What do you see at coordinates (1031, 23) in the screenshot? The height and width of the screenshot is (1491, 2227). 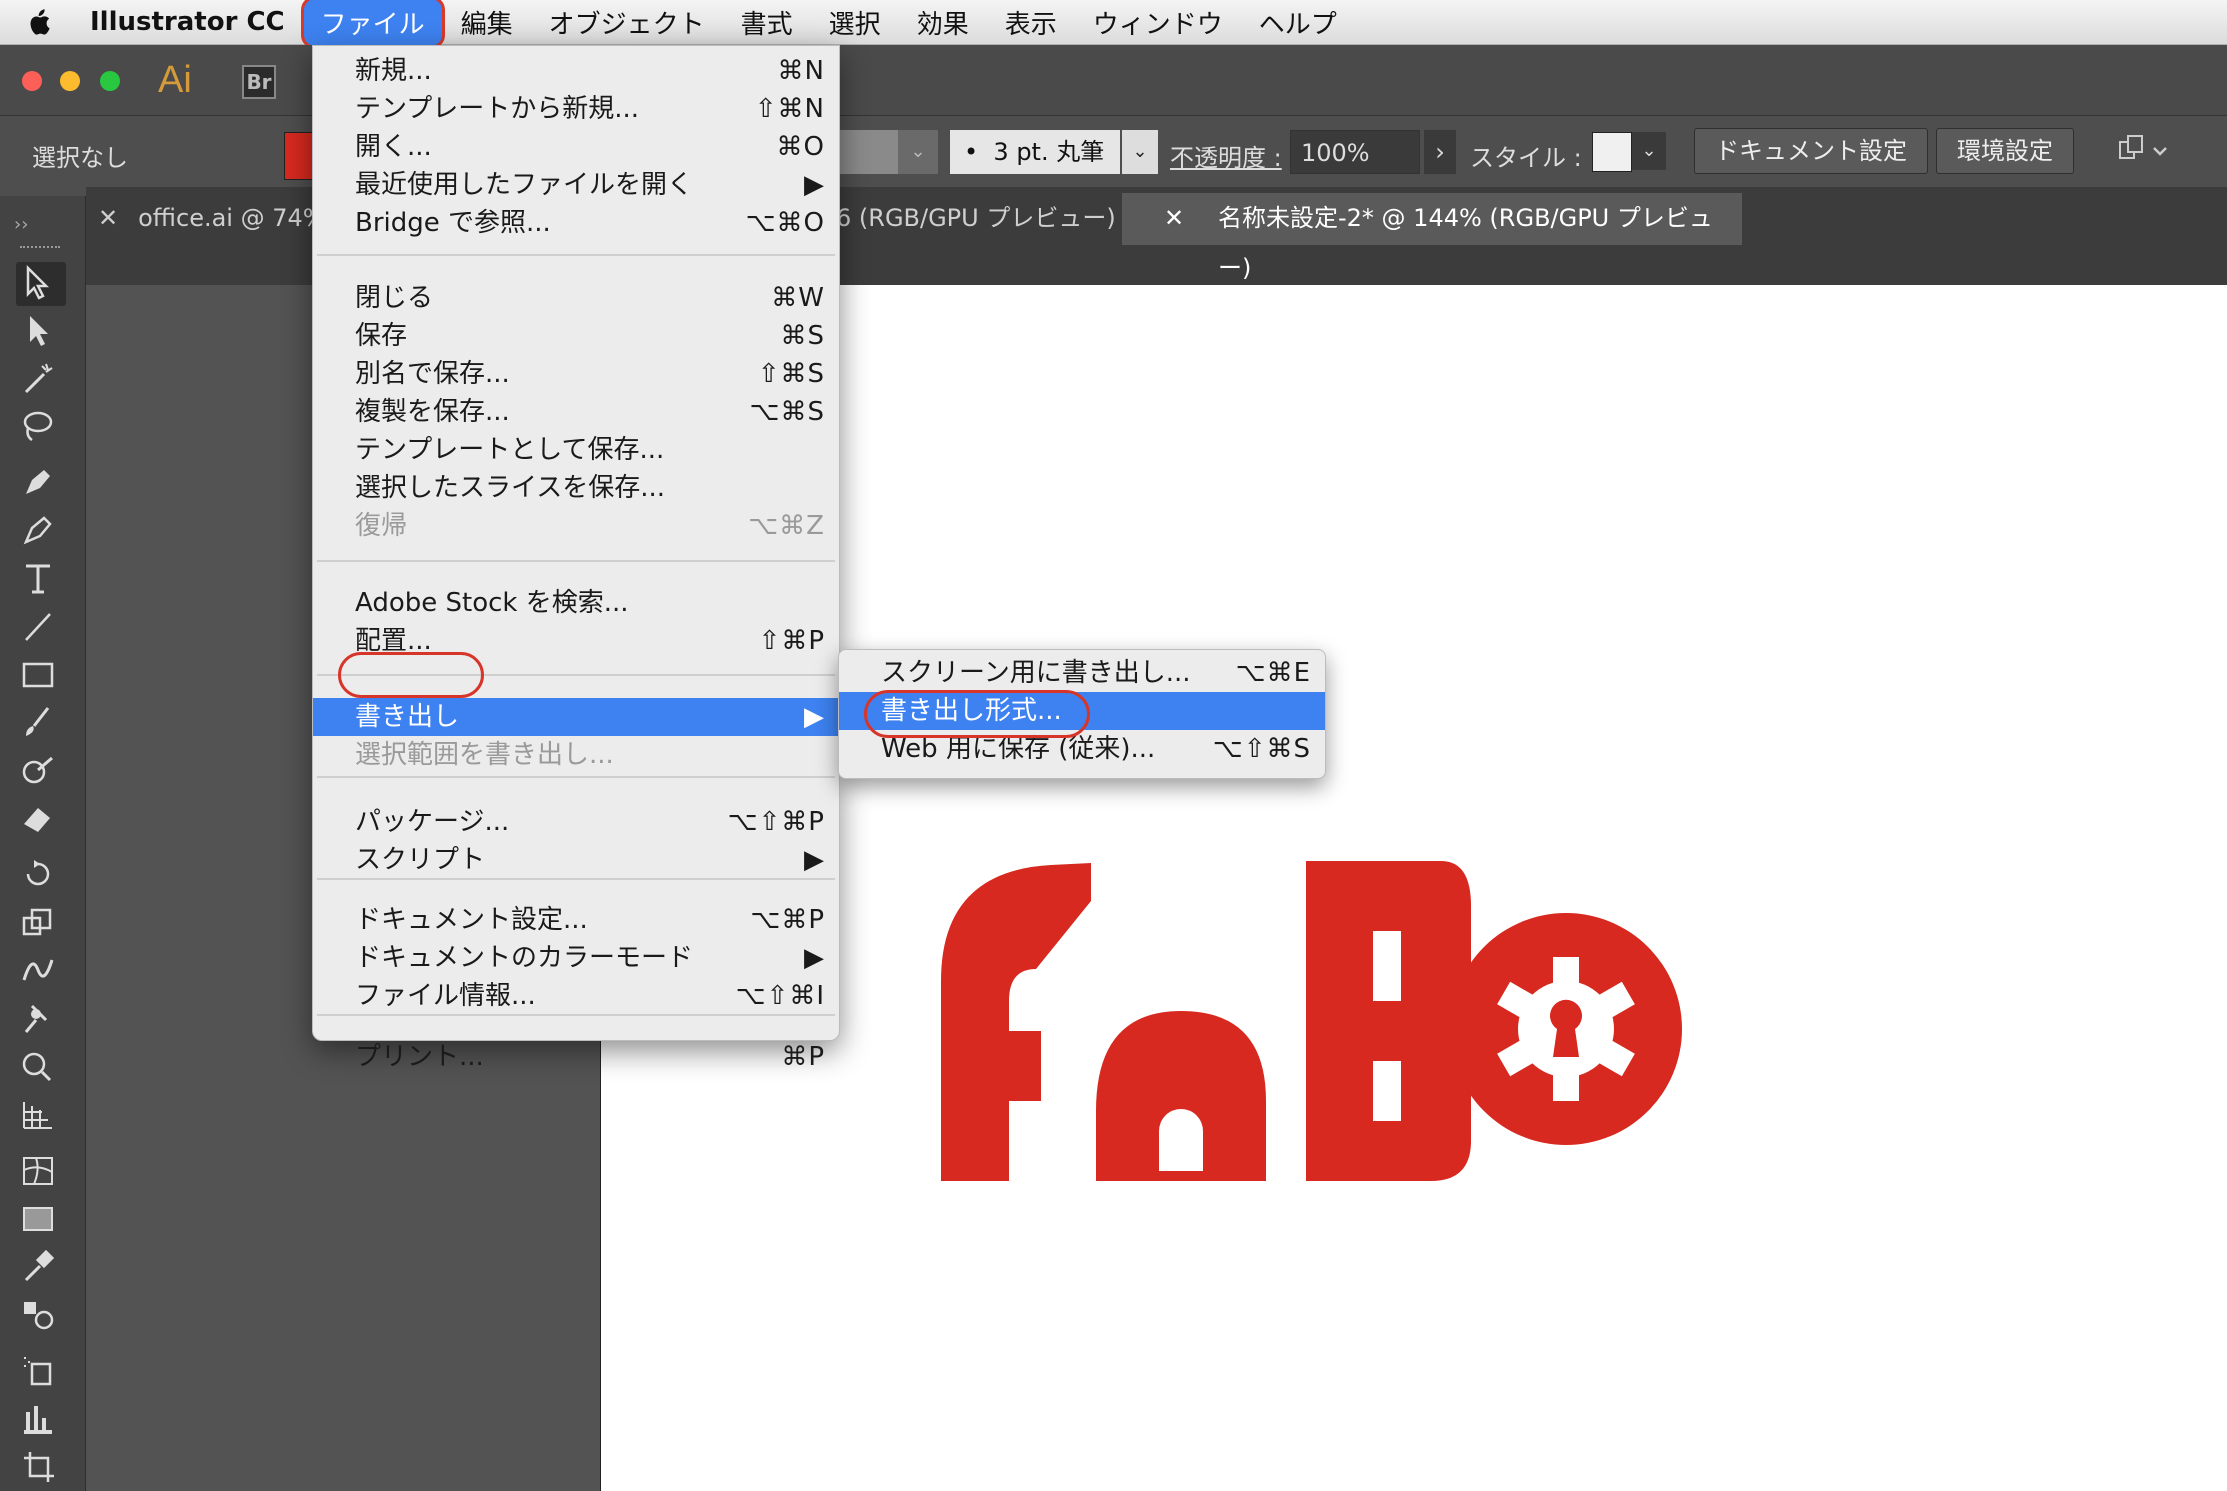 I see `menu-view: 表示` at bounding box center [1031, 23].